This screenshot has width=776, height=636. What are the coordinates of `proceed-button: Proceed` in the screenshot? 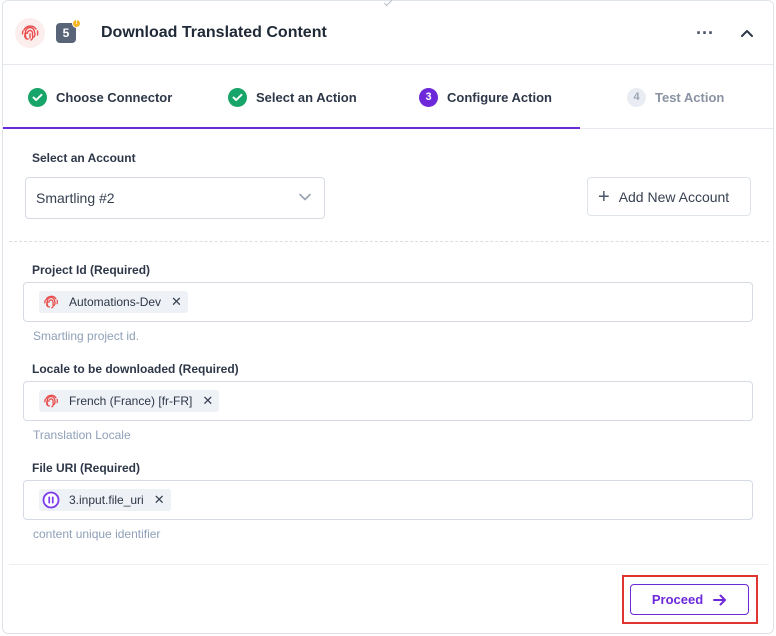 It's located at (689, 599).